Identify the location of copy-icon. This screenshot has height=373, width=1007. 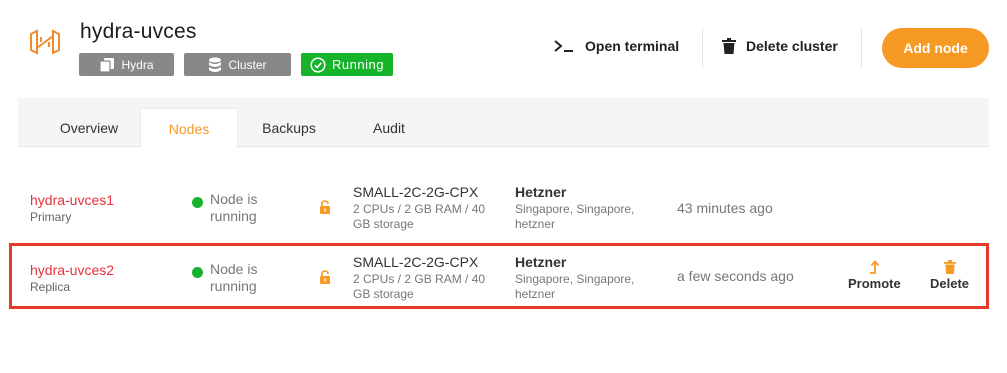
(107, 65).